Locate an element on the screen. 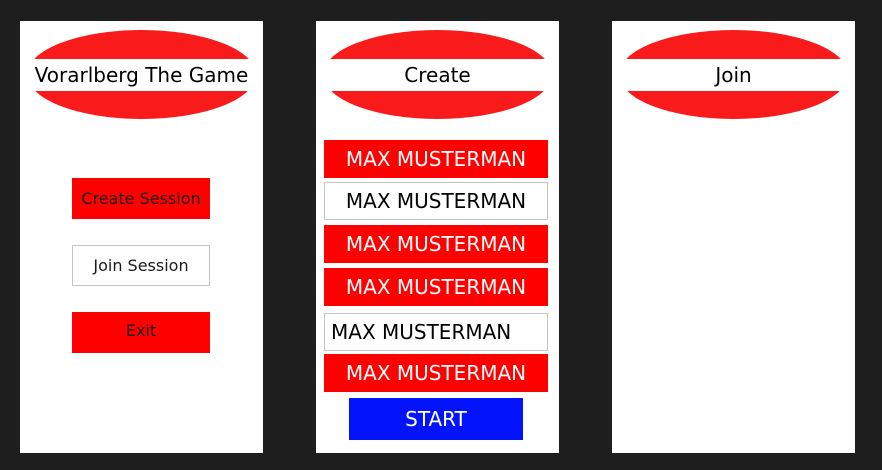 The height and width of the screenshot is (470, 882). join-title: Join is located at coordinates (733, 75).